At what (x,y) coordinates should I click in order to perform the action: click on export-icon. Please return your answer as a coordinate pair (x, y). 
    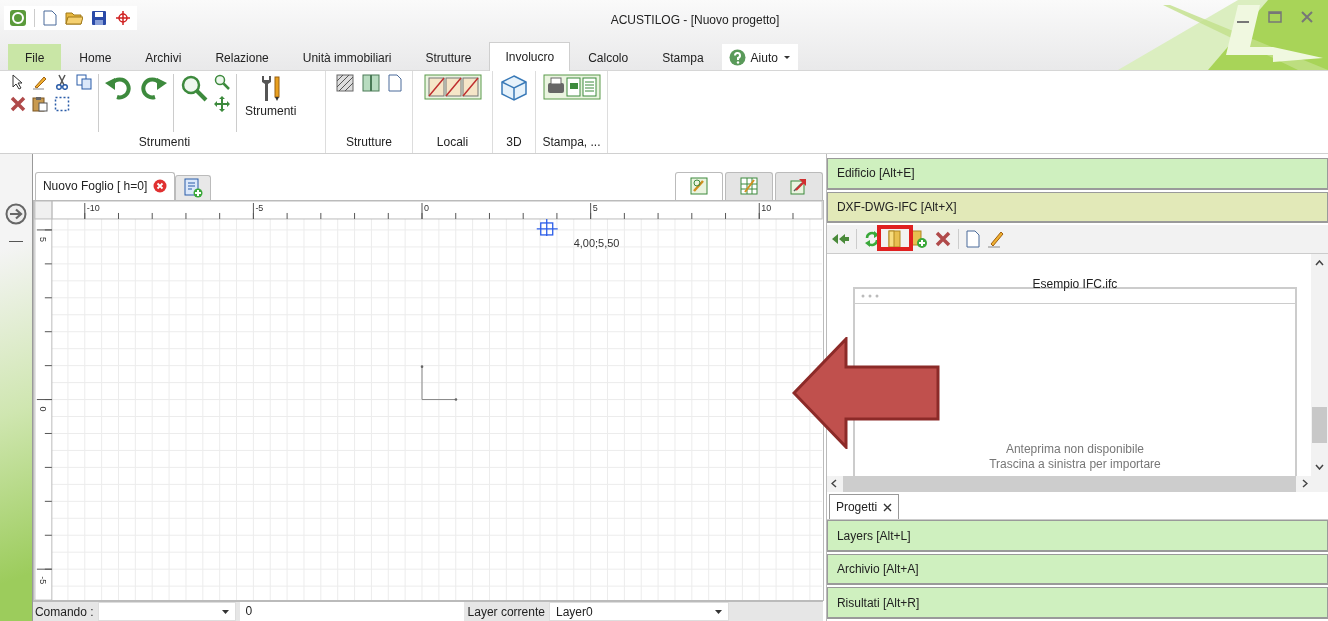
    Looking at the image, I should click on (798, 186).